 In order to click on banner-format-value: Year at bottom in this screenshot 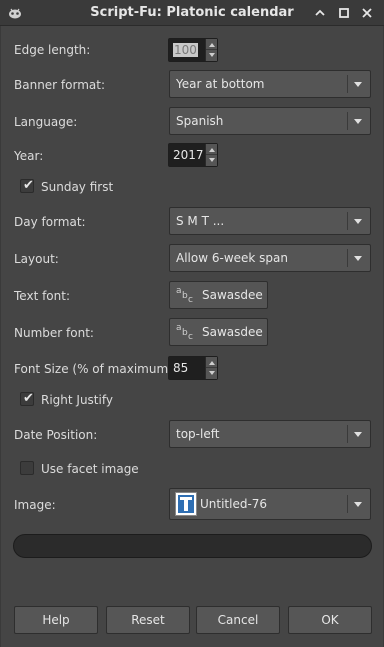, I will do `click(220, 84)`.